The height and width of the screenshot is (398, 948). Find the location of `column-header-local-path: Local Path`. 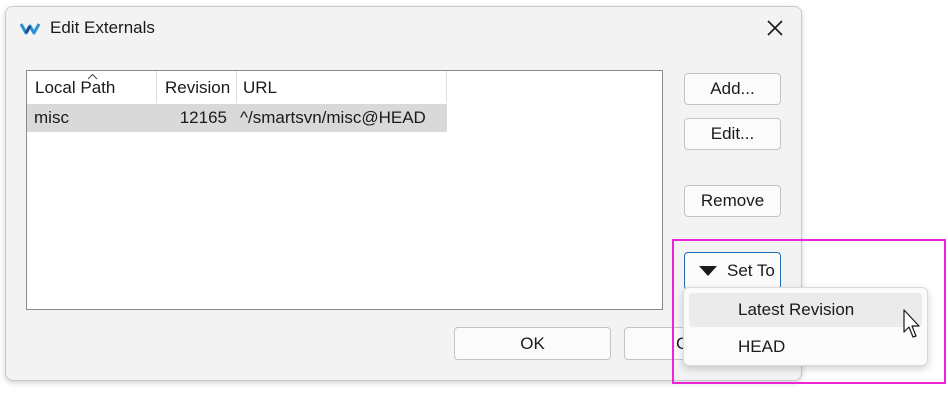

column-header-local-path: Local Path is located at coordinates (92, 87).